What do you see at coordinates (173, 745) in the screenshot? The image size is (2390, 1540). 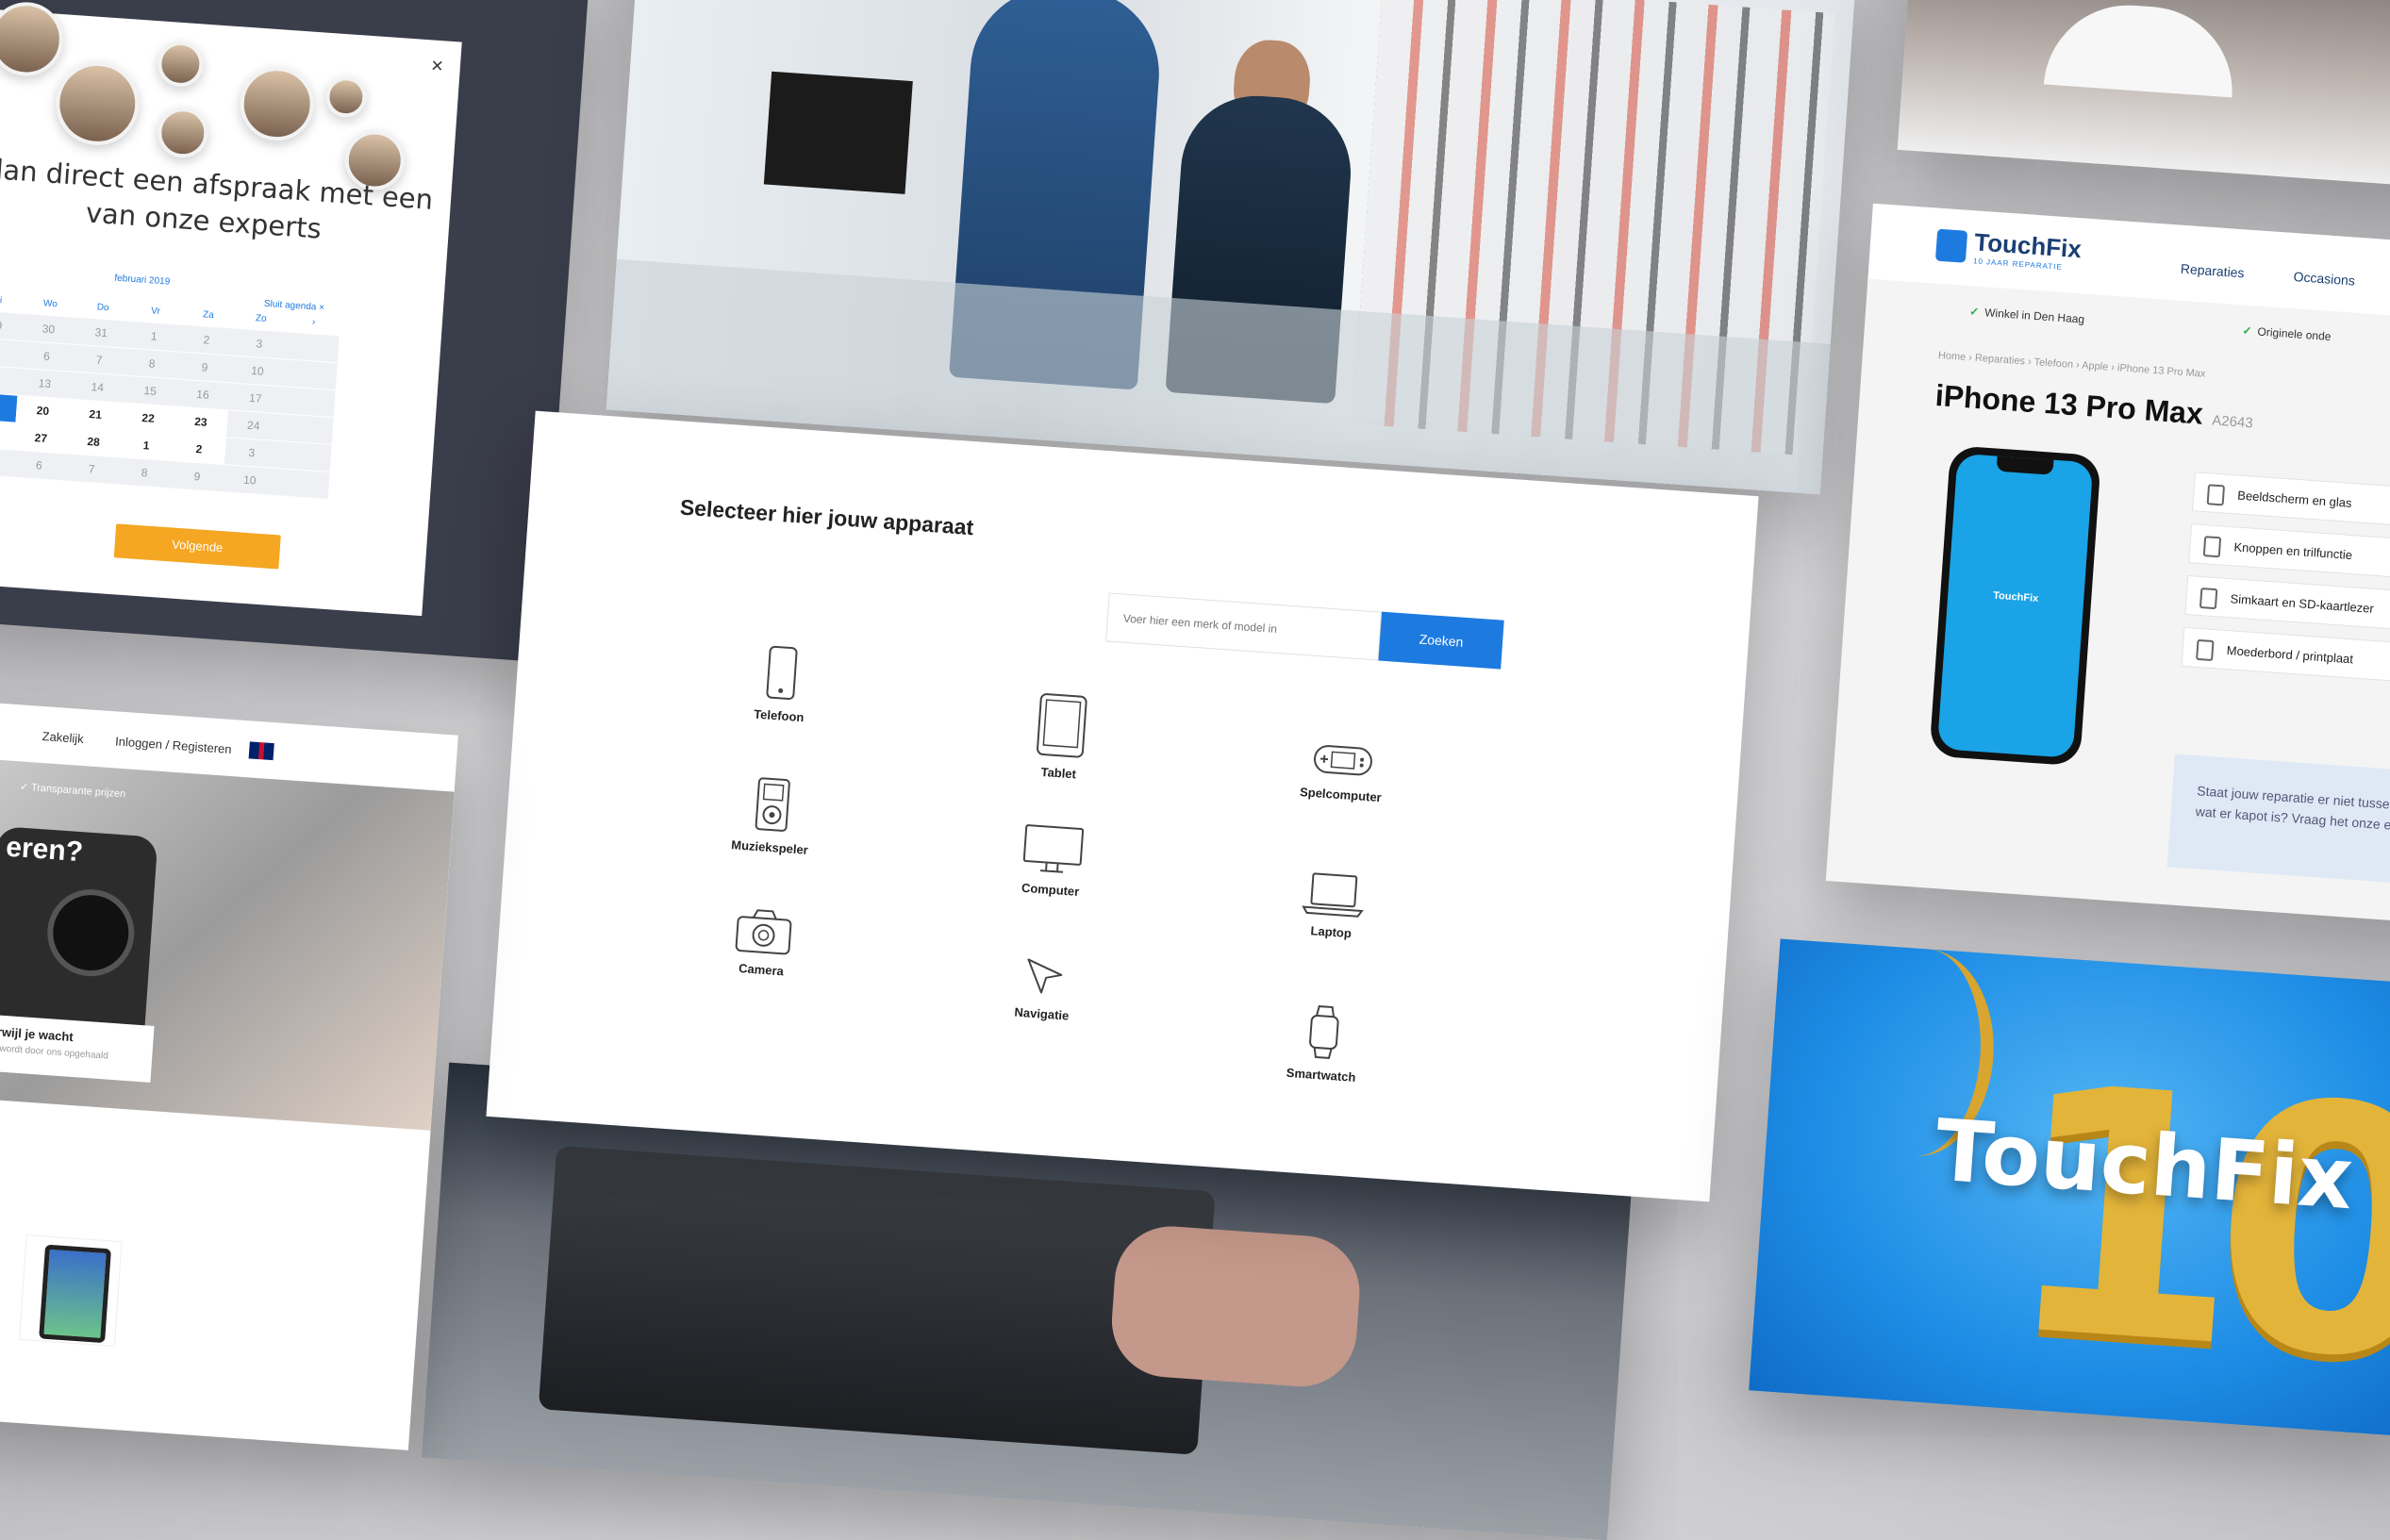 I see `nav-login: Inloggen / Registeren` at bounding box center [173, 745].